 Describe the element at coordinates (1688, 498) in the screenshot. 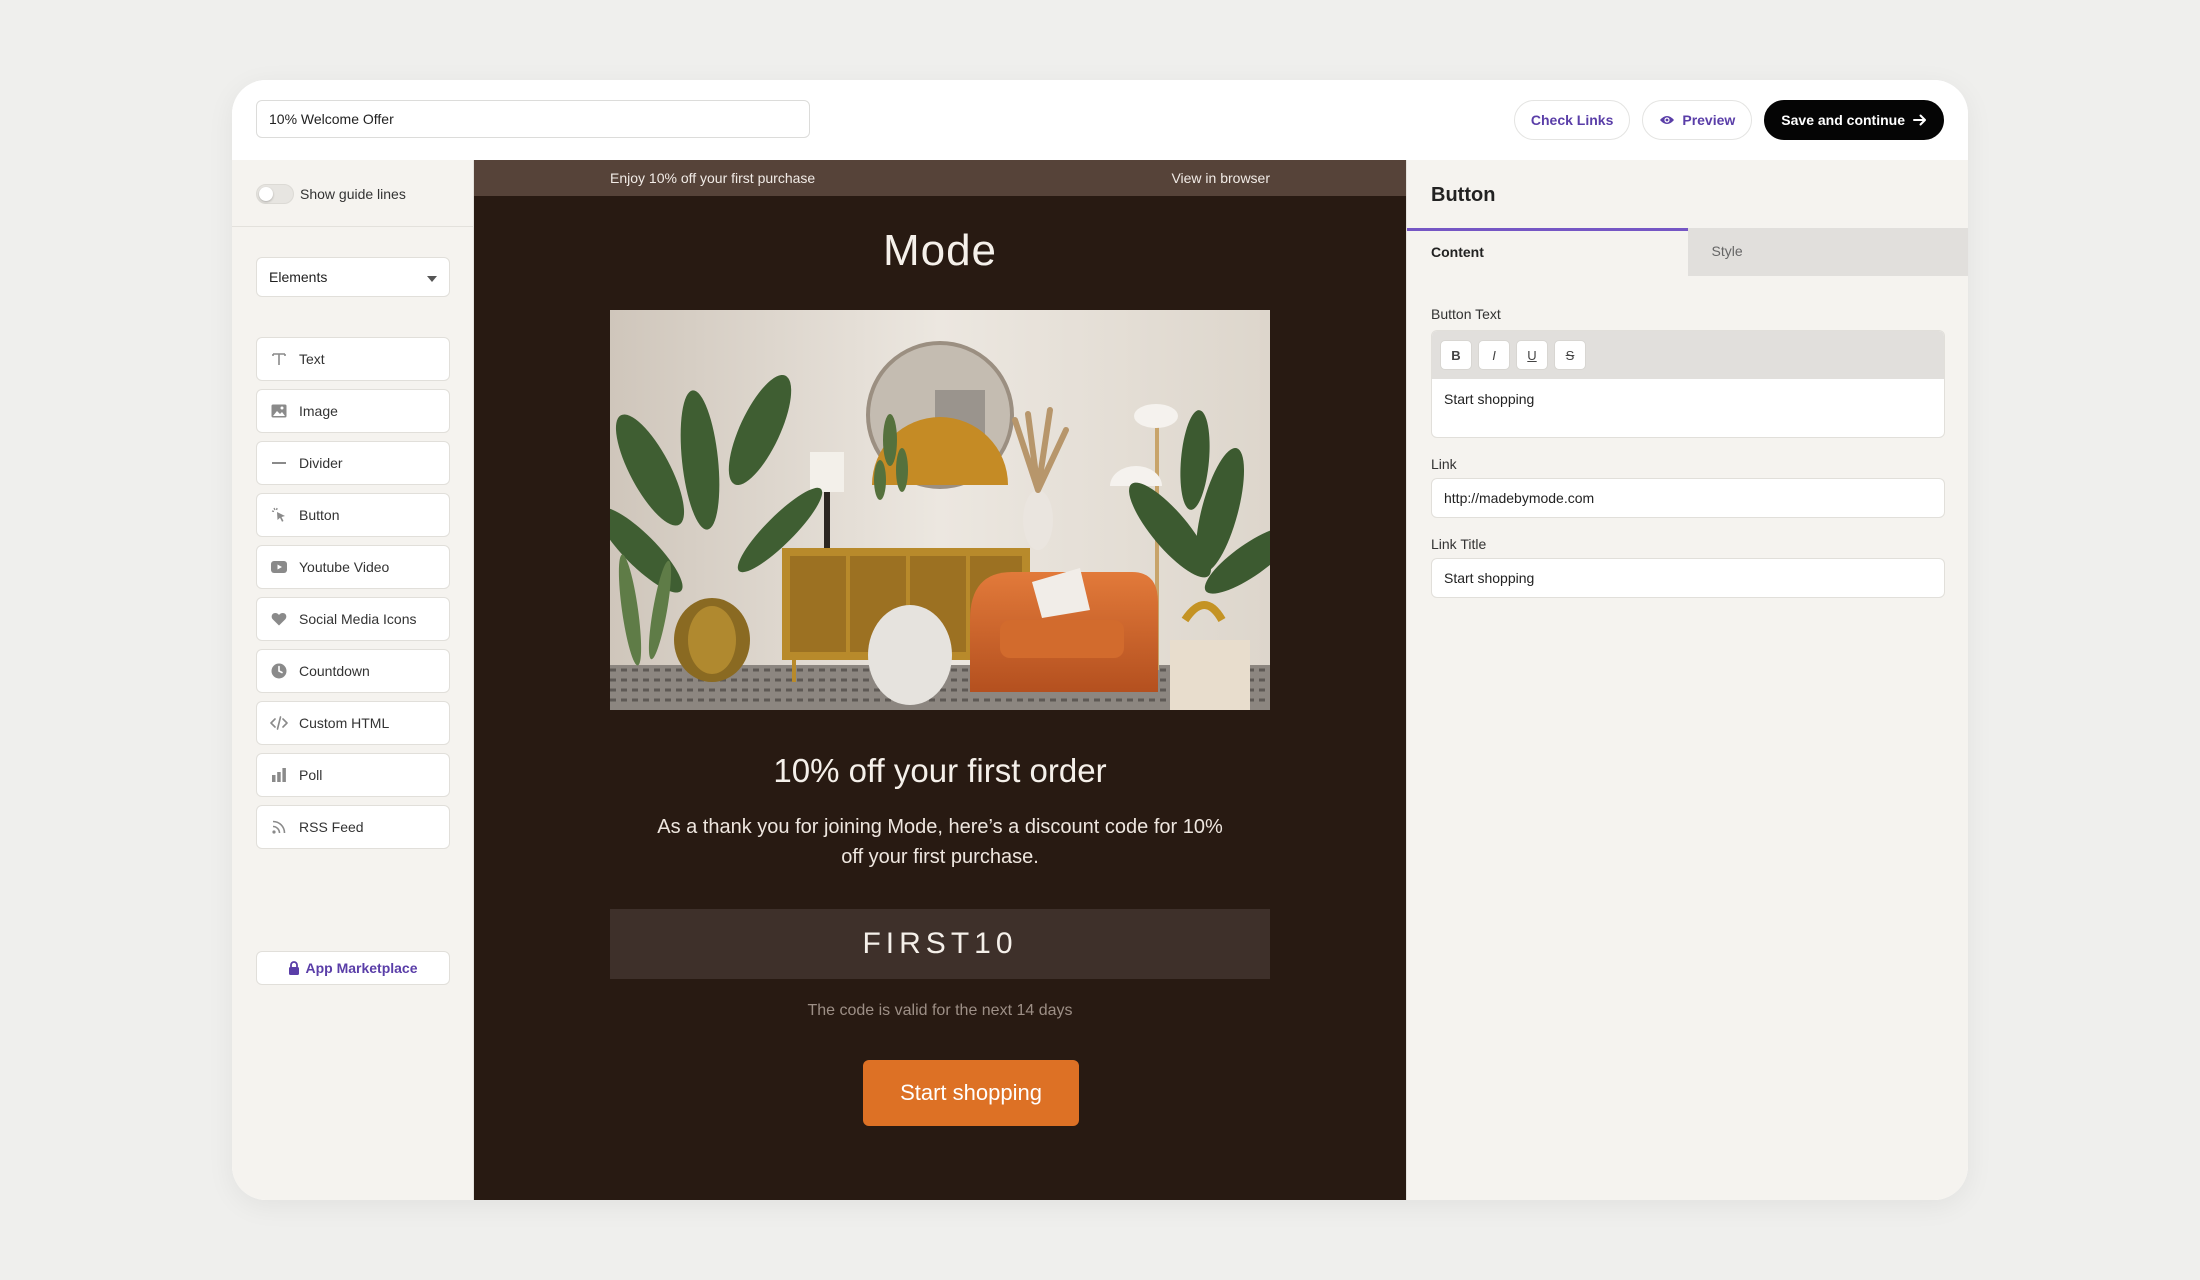

I see `link-input: http://madebymode.com` at that location.